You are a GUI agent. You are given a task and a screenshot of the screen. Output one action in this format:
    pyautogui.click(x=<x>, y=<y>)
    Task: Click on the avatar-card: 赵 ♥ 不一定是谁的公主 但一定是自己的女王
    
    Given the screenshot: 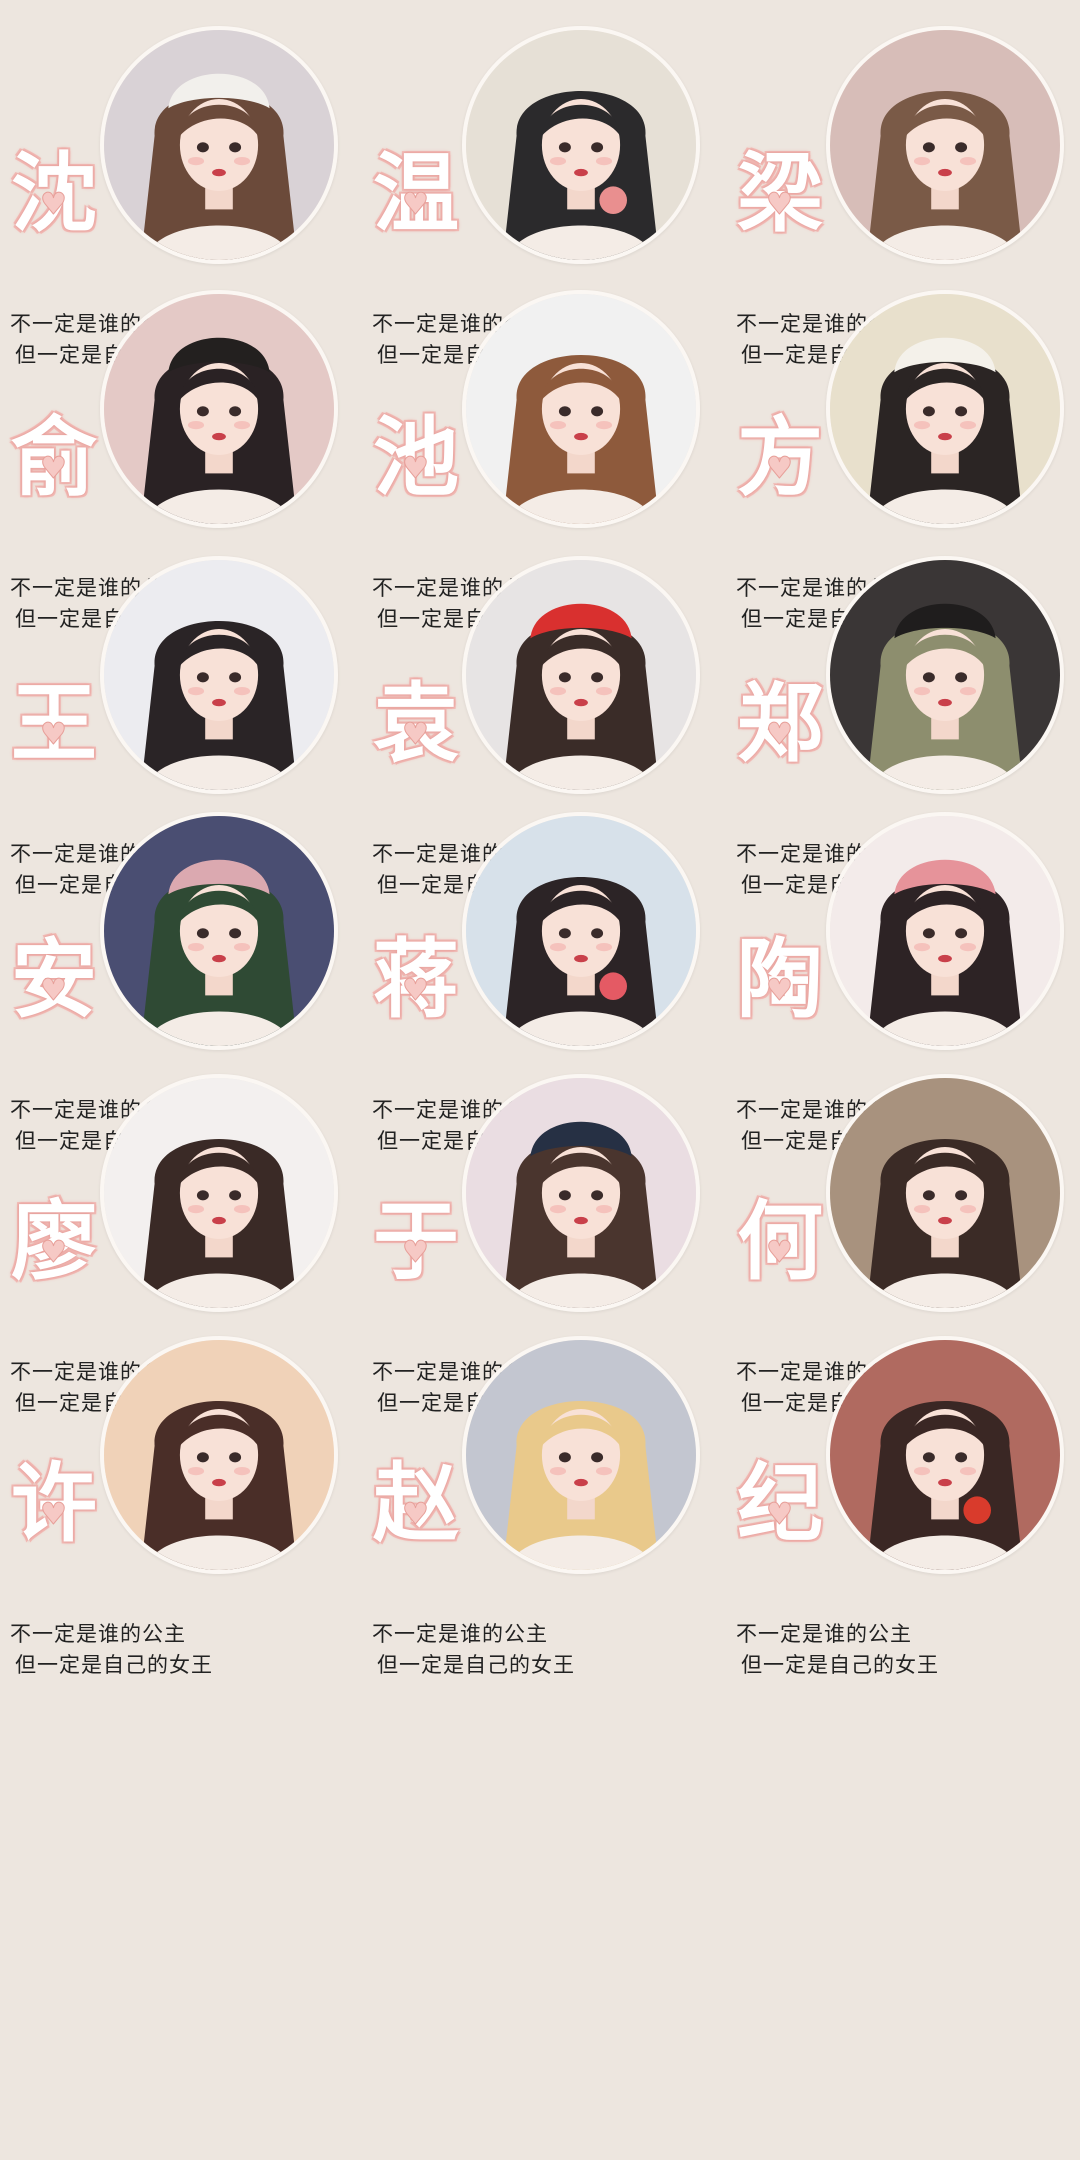 What is the action you would take?
    pyautogui.click(x=542, y=1514)
    